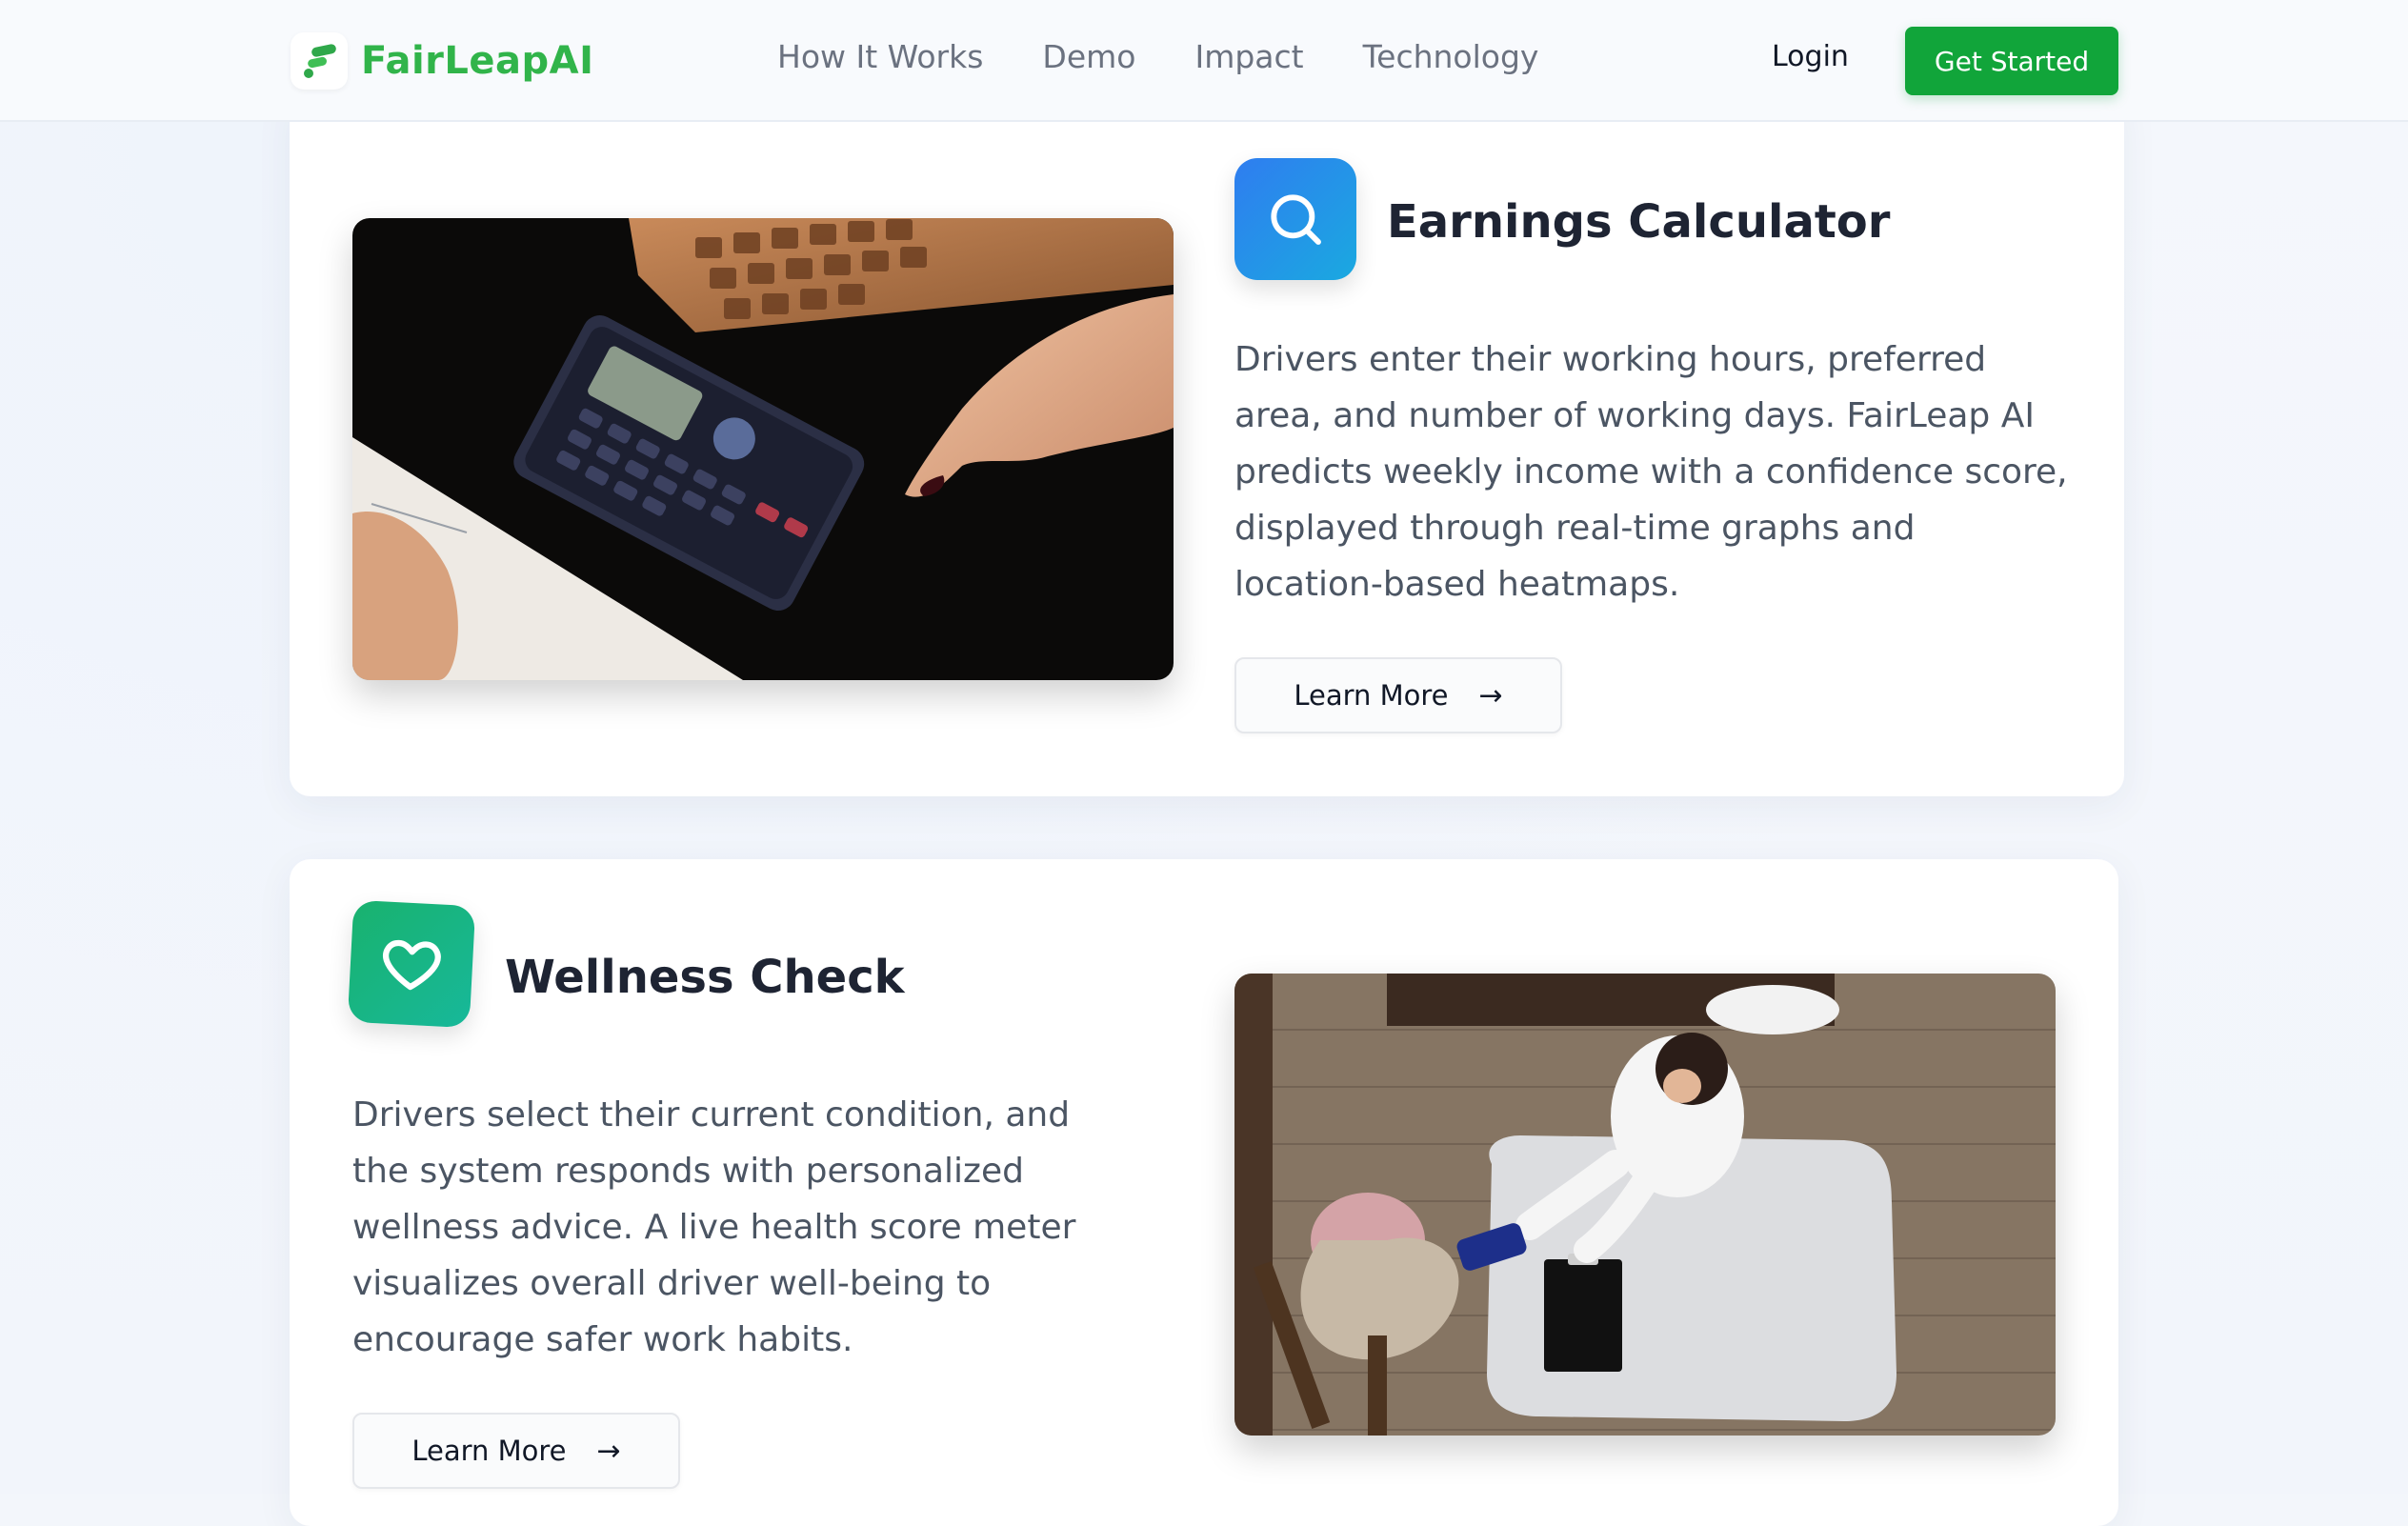  I want to click on brand-name: FairLeapAI, so click(477, 61).